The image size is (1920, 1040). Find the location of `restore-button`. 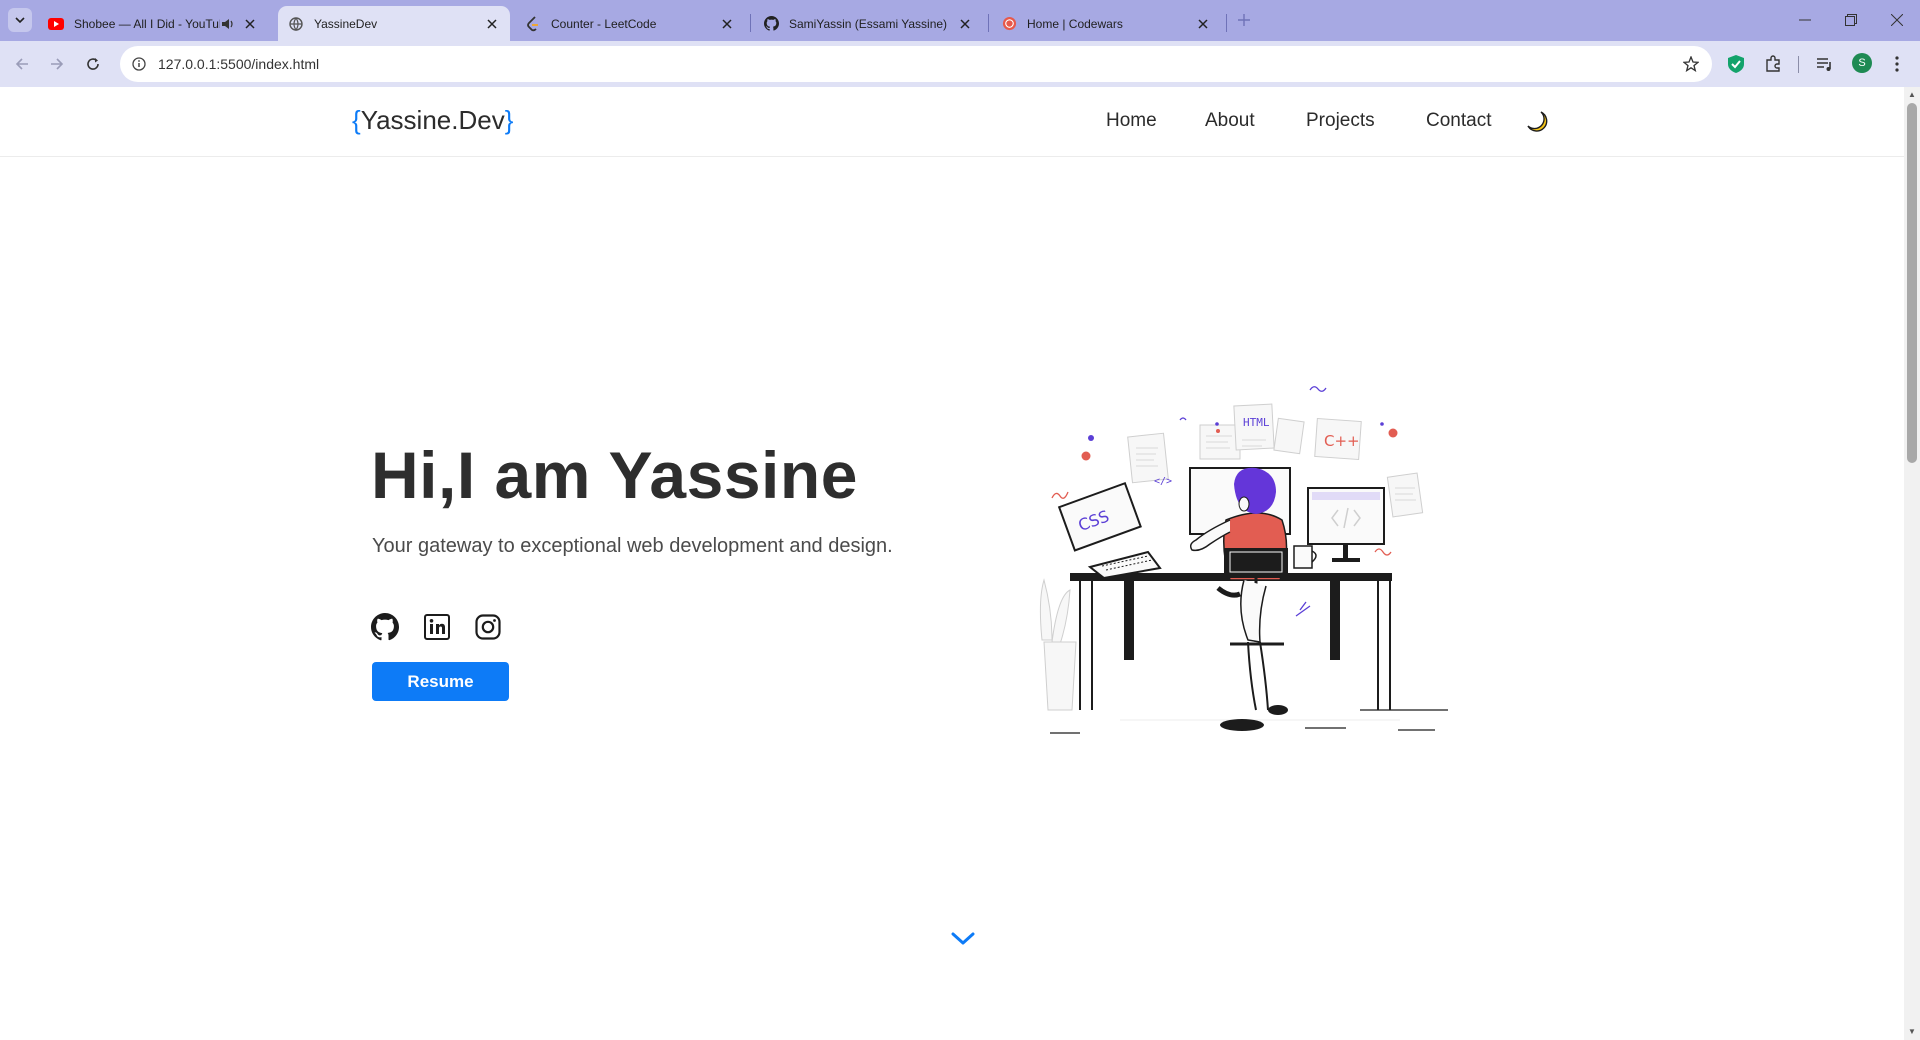

restore-button is located at coordinates (1851, 20).